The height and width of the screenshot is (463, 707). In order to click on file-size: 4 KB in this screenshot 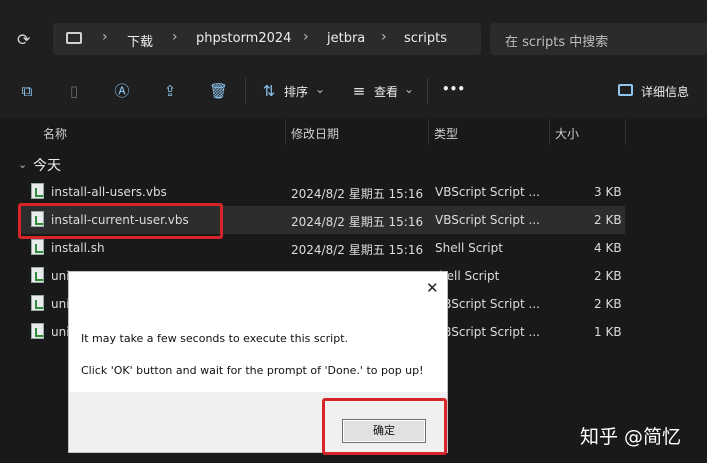, I will do `click(608, 248)`.